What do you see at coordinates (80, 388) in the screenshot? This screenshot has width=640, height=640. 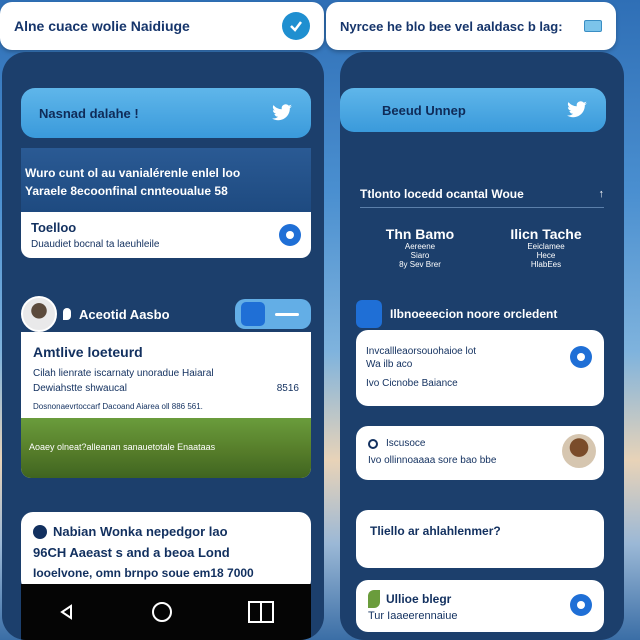 I see `left-article-line2: Dewiahstte shwaucal` at bounding box center [80, 388].